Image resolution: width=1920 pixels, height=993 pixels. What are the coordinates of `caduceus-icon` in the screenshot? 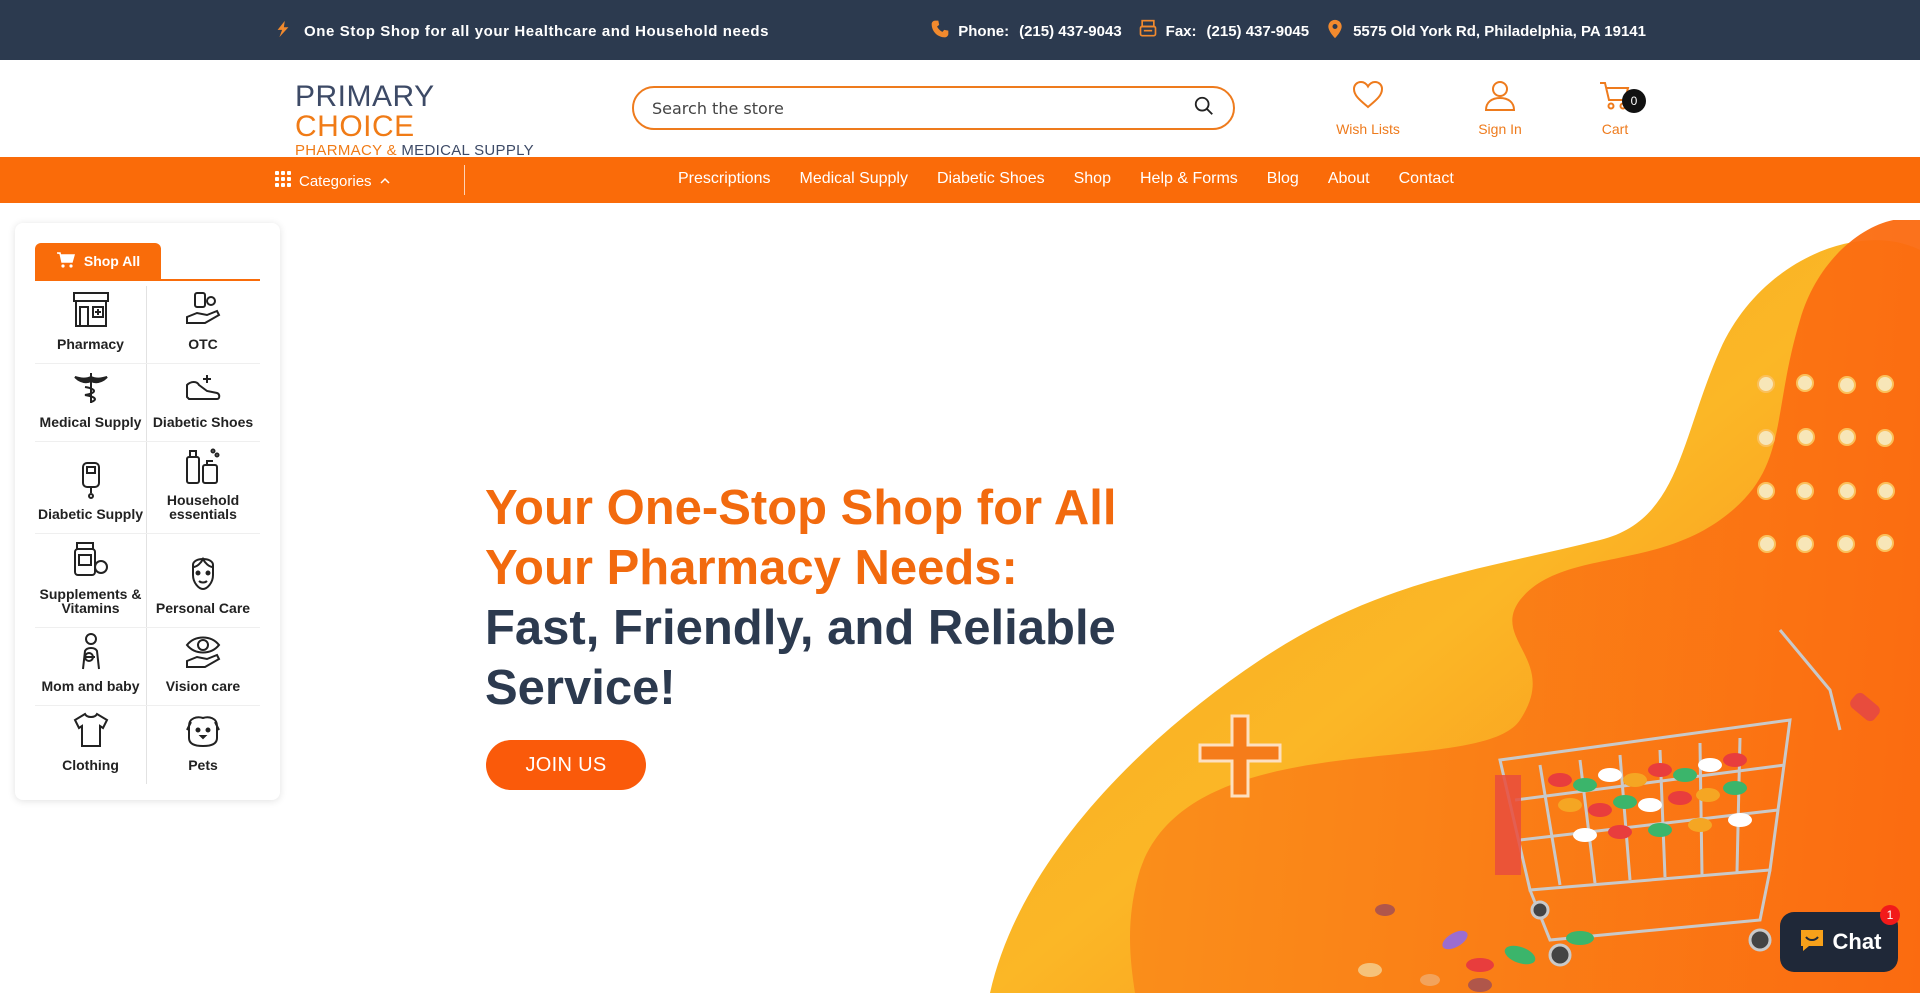 It's located at (91, 391).